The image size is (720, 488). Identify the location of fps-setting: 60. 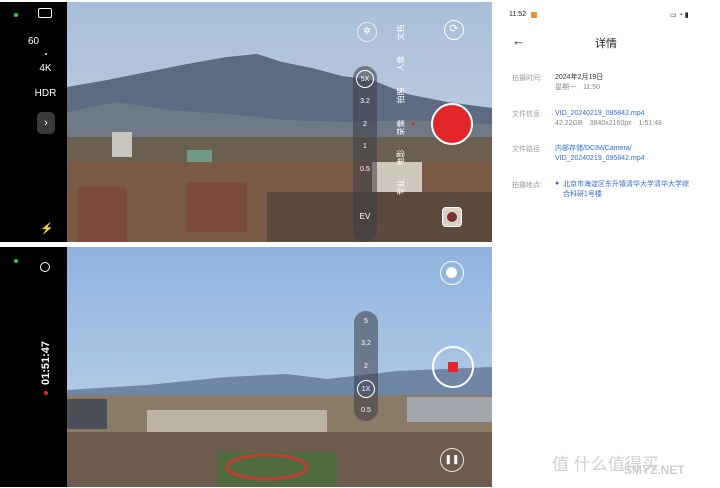
(33, 41).